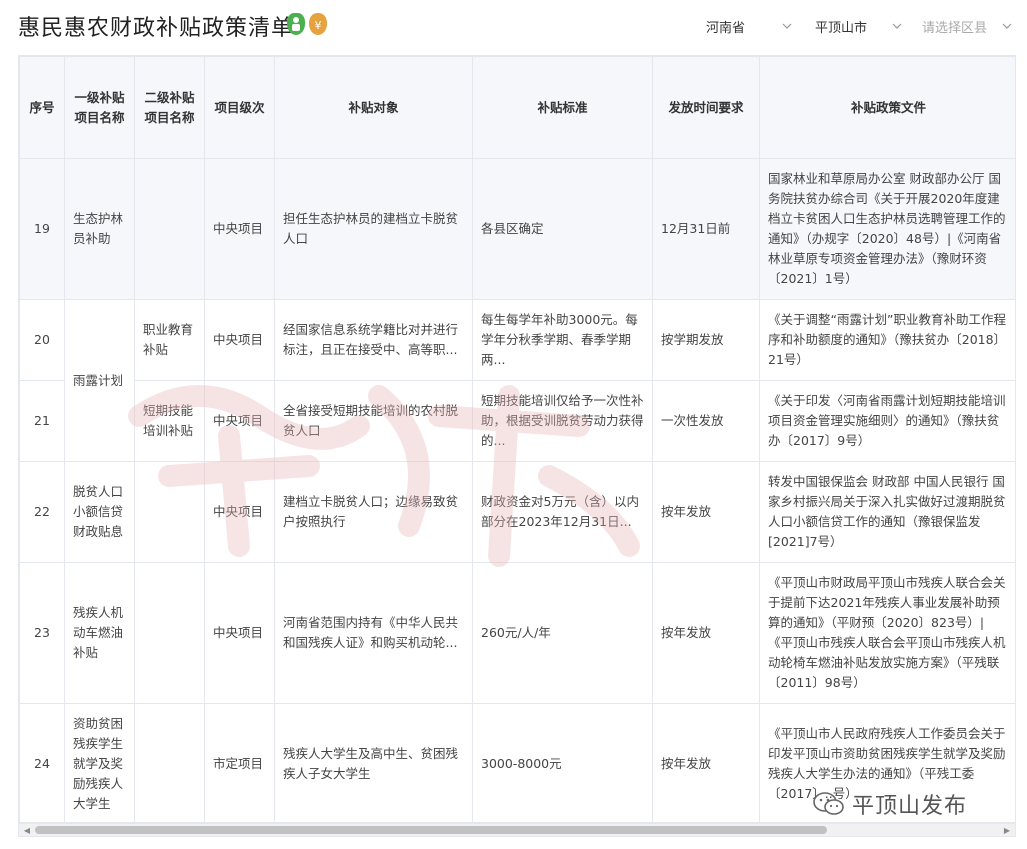 This screenshot has height=849, width=1027. Describe the element at coordinates (726, 28) in the screenshot. I see `province-value: 河南省` at that location.